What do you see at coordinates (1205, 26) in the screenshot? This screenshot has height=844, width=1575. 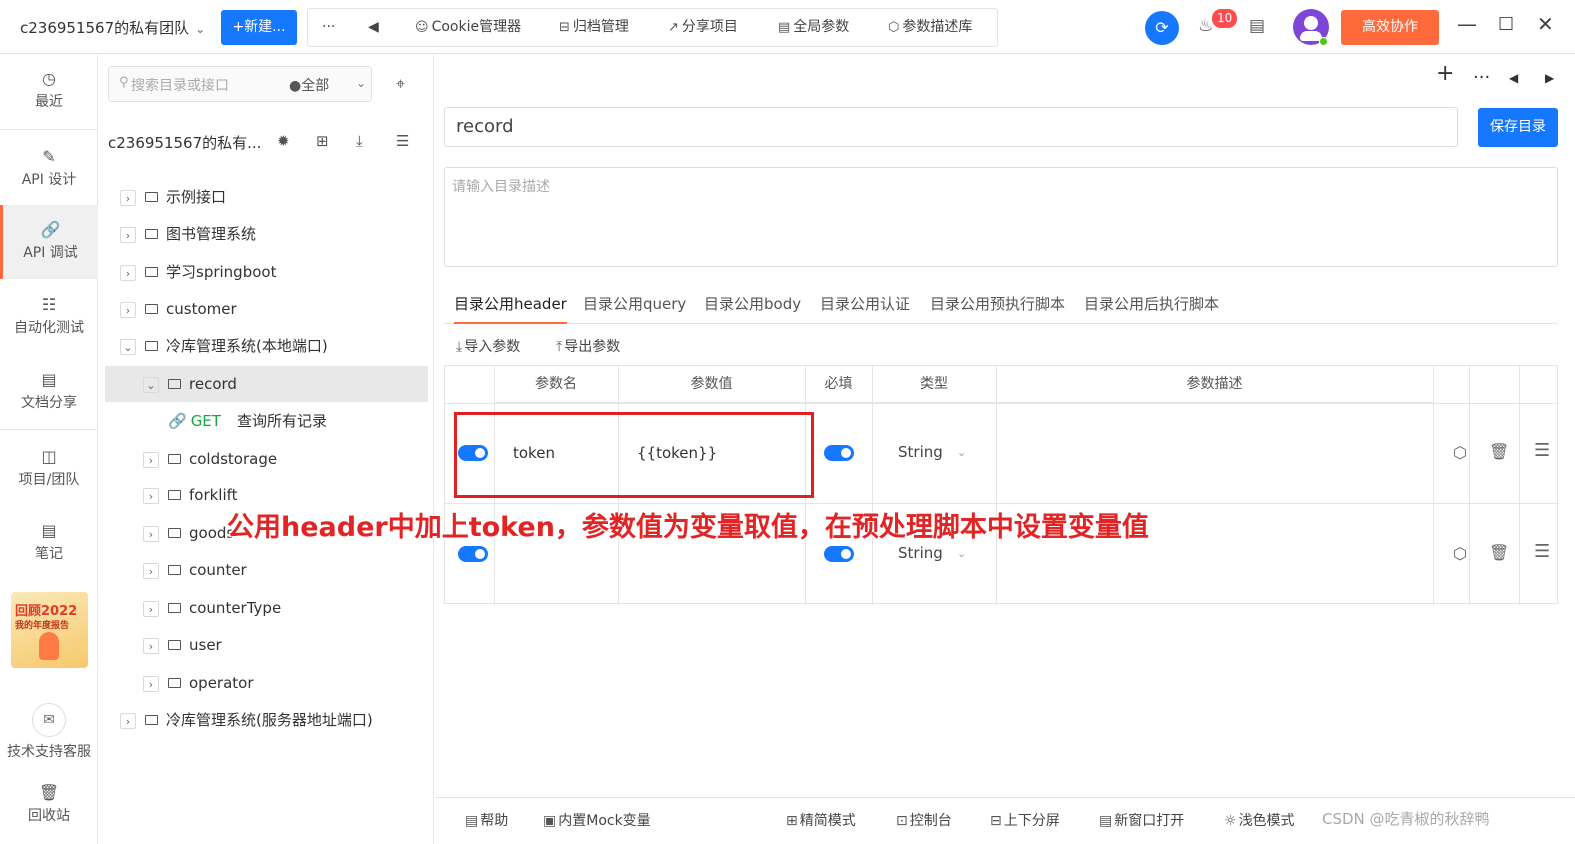 I see `bell-icon: ♨` at bounding box center [1205, 26].